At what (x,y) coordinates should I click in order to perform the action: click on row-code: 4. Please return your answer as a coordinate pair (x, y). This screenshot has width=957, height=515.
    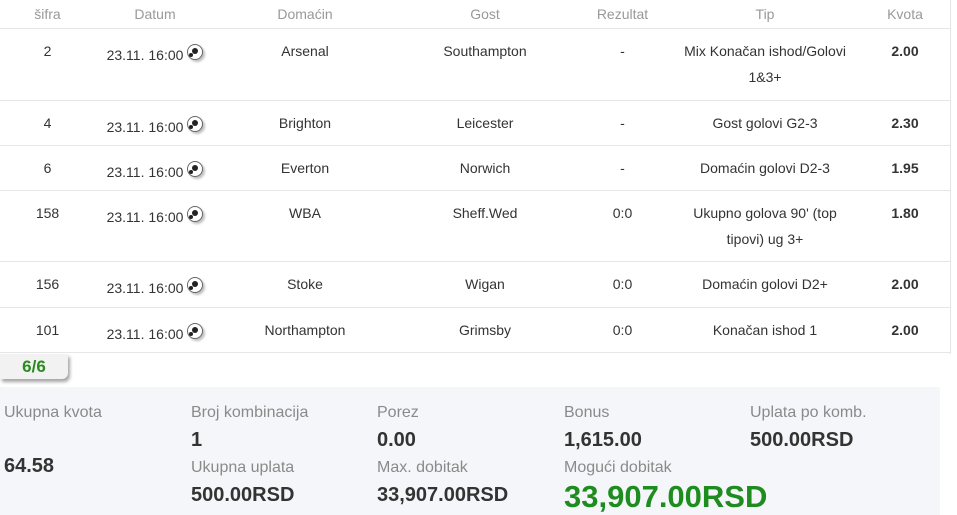
    Looking at the image, I should click on (47, 123).